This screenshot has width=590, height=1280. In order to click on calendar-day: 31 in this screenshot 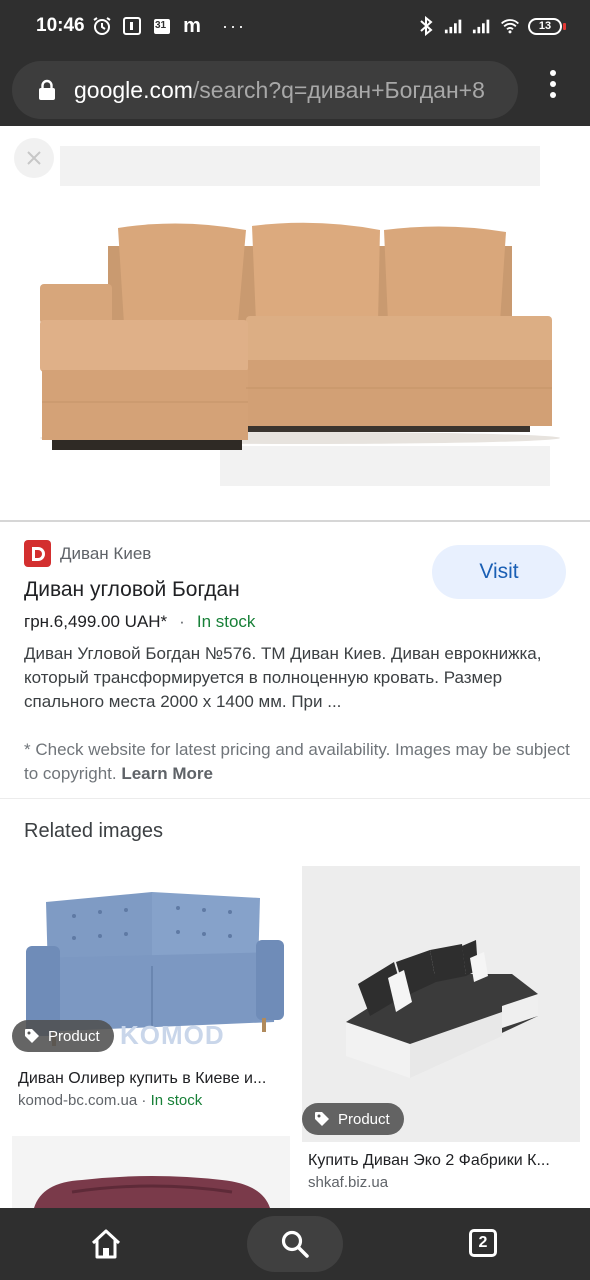, I will do `click(161, 25)`.